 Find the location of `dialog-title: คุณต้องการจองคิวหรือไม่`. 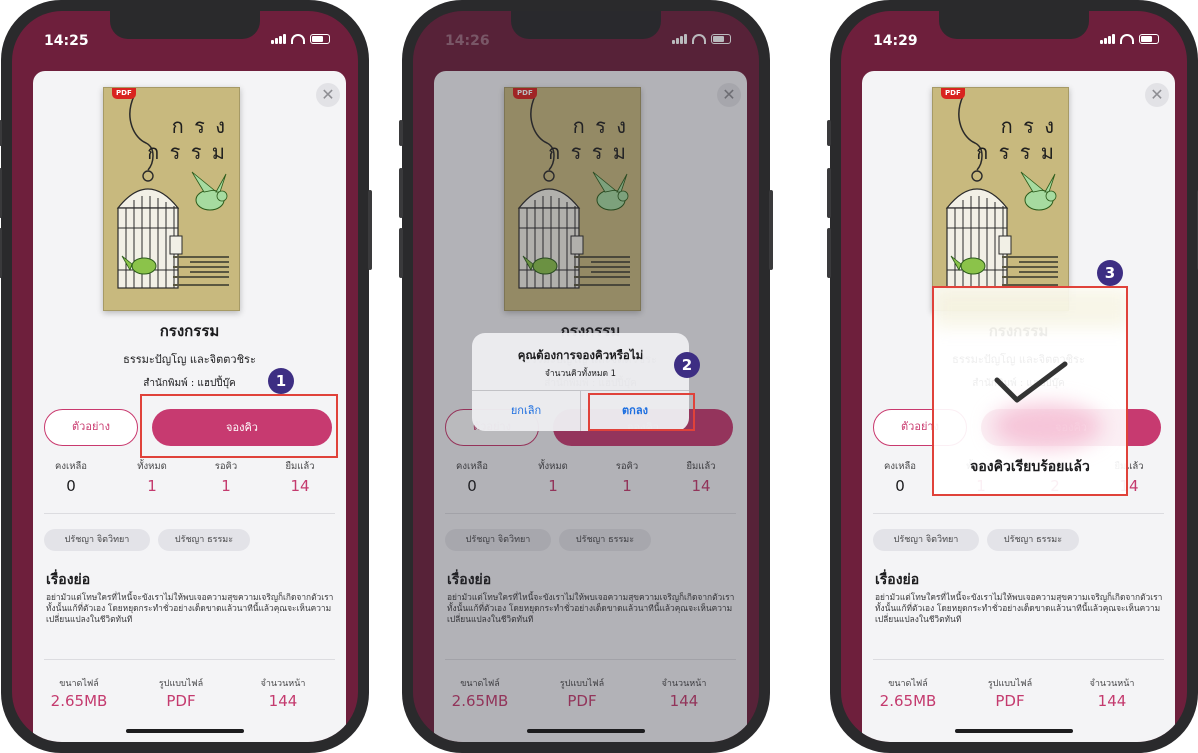

dialog-title: คุณต้องการจองคิวหรือไม่ is located at coordinates (580, 355).